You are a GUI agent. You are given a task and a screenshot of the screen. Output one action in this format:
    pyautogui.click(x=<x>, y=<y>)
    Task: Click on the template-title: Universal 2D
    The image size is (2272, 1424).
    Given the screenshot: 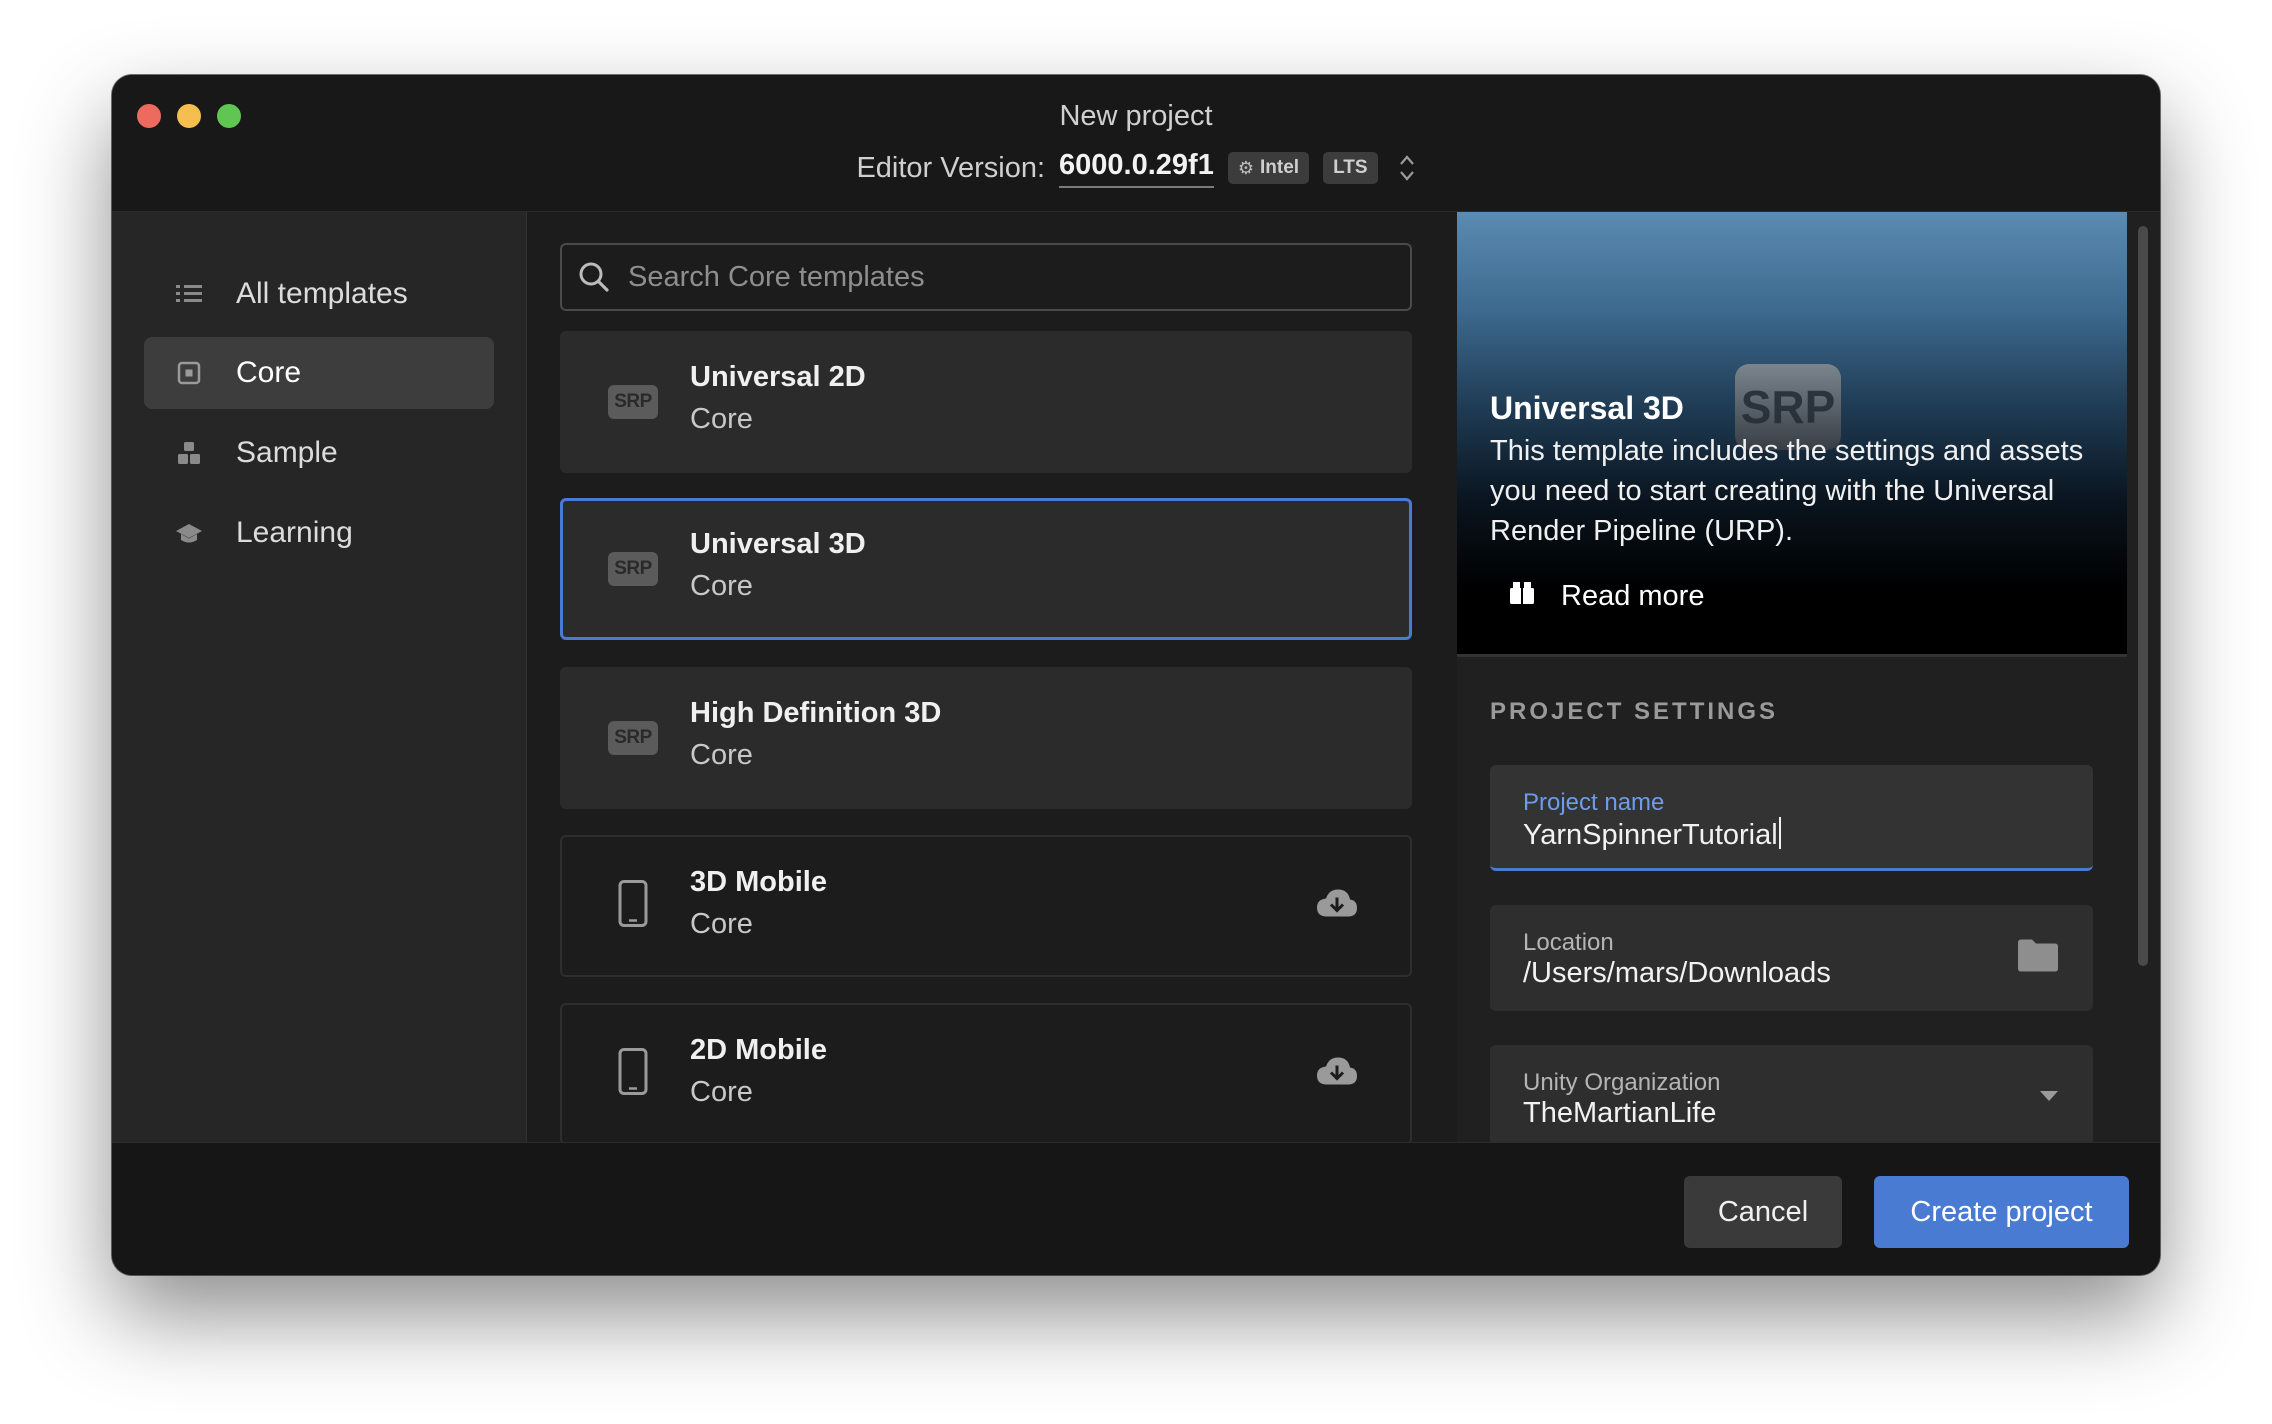 What is the action you would take?
    pyautogui.click(x=778, y=377)
    